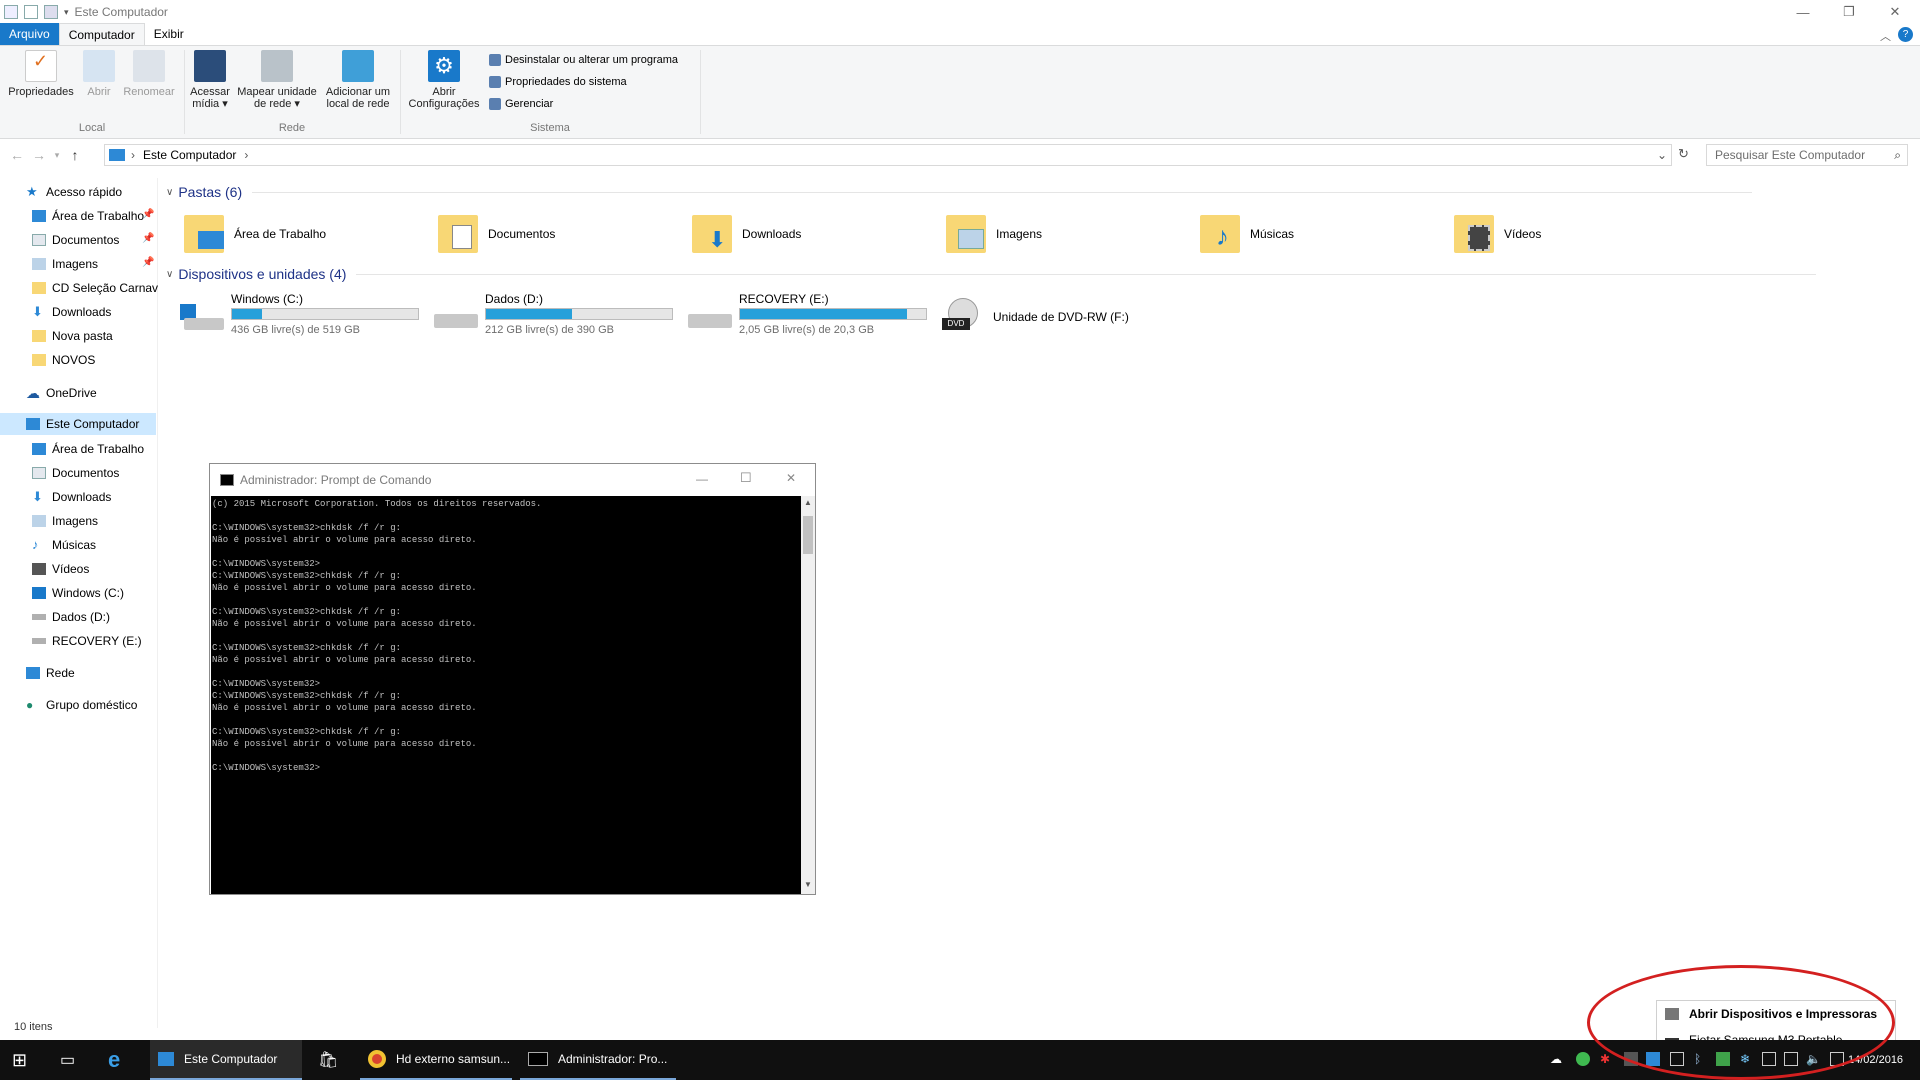 The image size is (1920, 1080). What do you see at coordinates (75, 155) in the screenshot?
I see `up-arrow-icon: ↑` at bounding box center [75, 155].